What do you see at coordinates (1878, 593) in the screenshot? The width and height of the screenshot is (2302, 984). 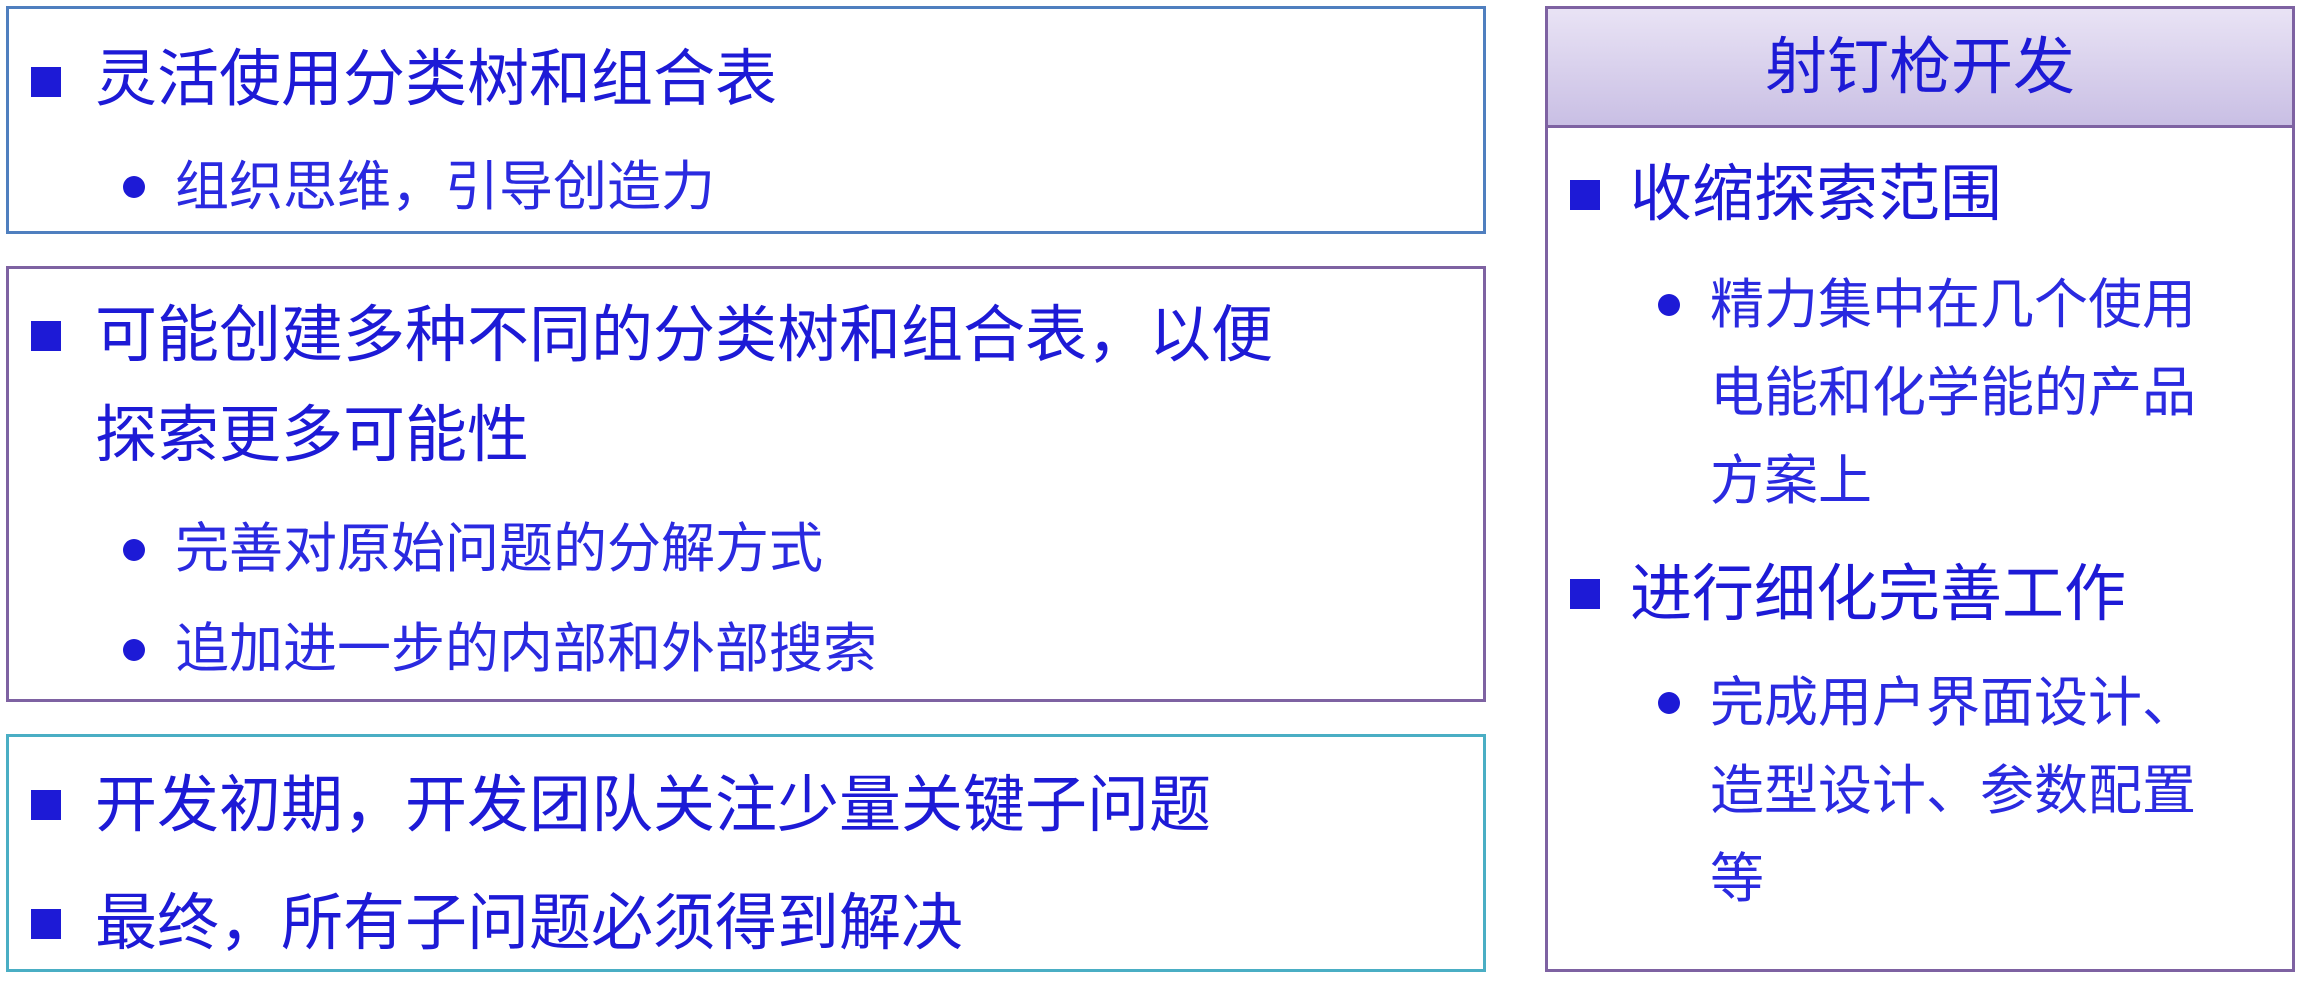 I see `bullet-text: 进行细化完善工作` at bounding box center [1878, 593].